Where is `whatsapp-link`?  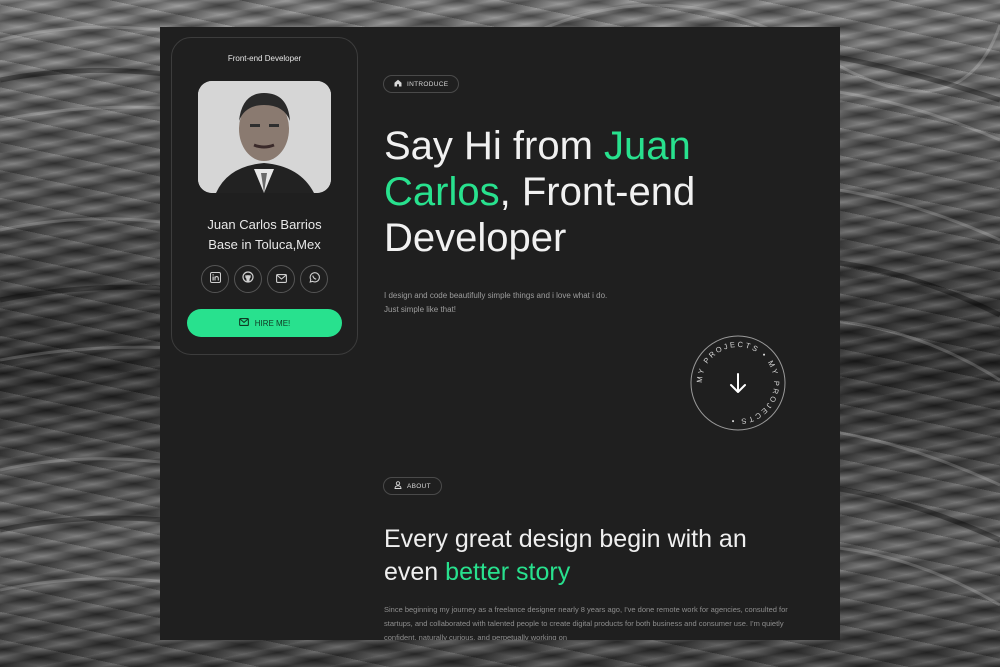 whatsapp-link is located at coordinates (314, 279).